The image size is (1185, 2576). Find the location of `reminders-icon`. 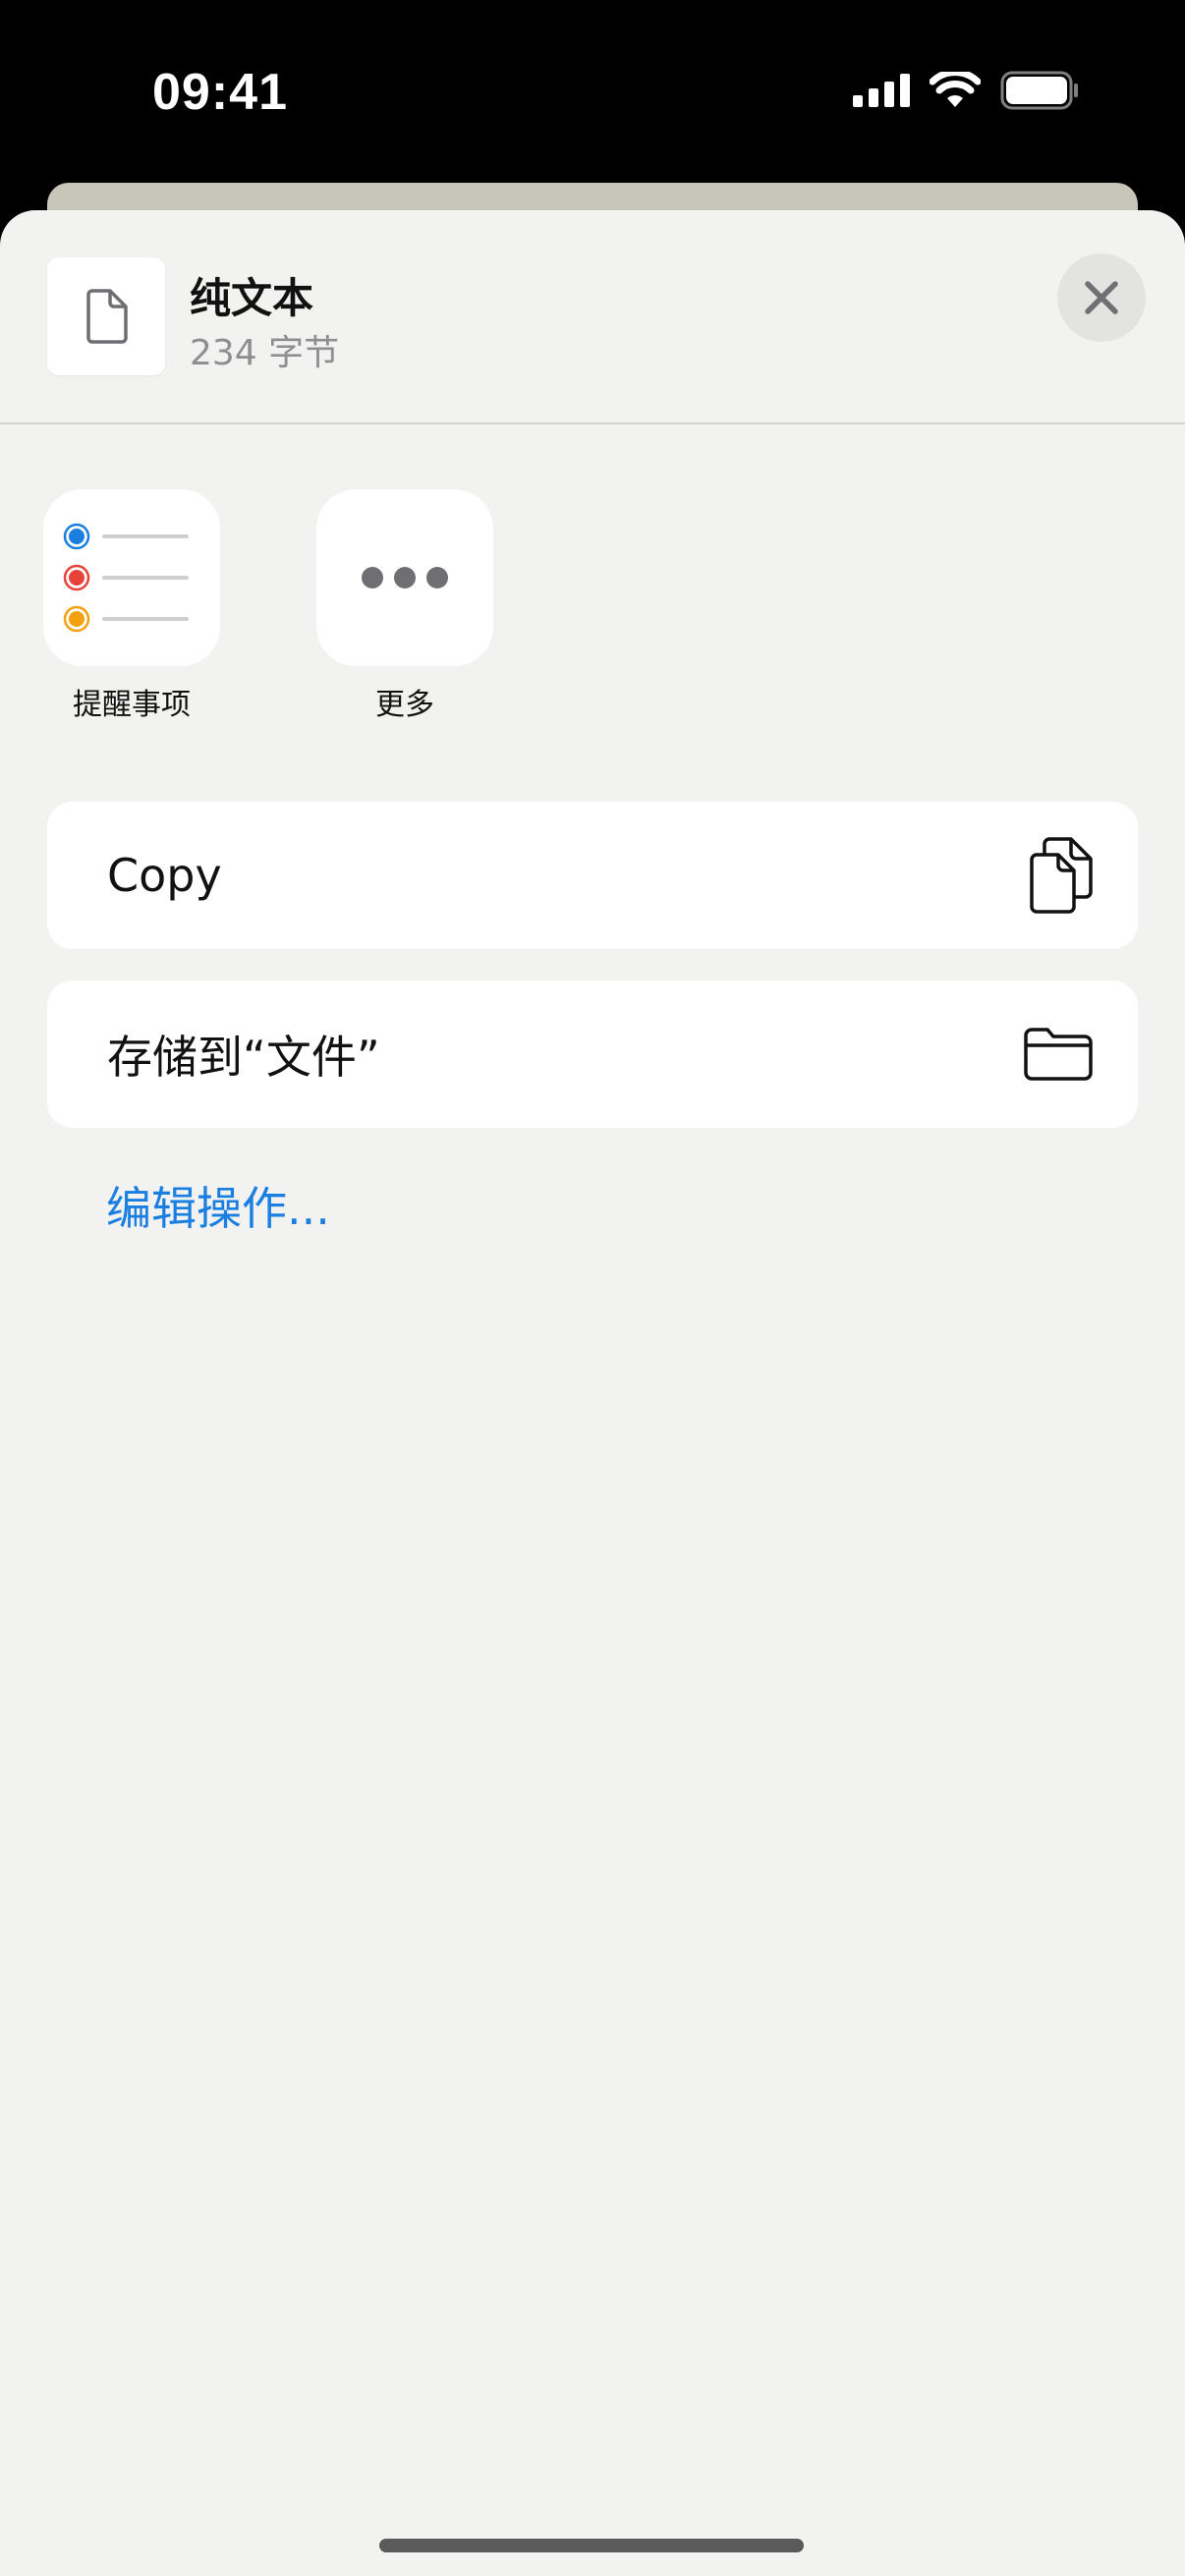

reminders-icon is located at coordinates (126, 578).